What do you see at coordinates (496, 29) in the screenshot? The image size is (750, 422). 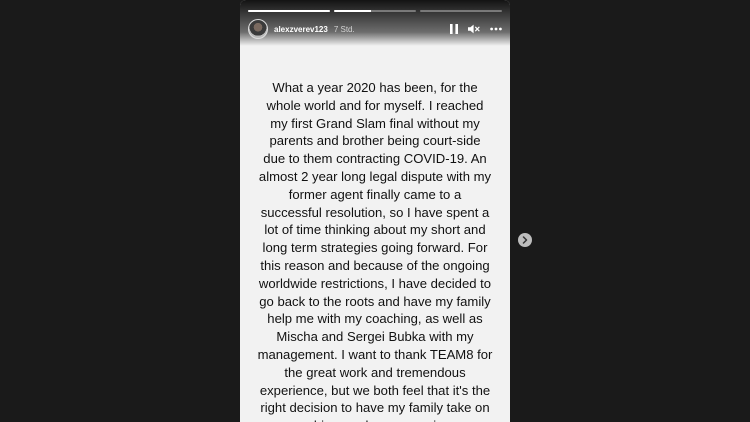 I see `more-options-icon` at bounding box center [496, 29].